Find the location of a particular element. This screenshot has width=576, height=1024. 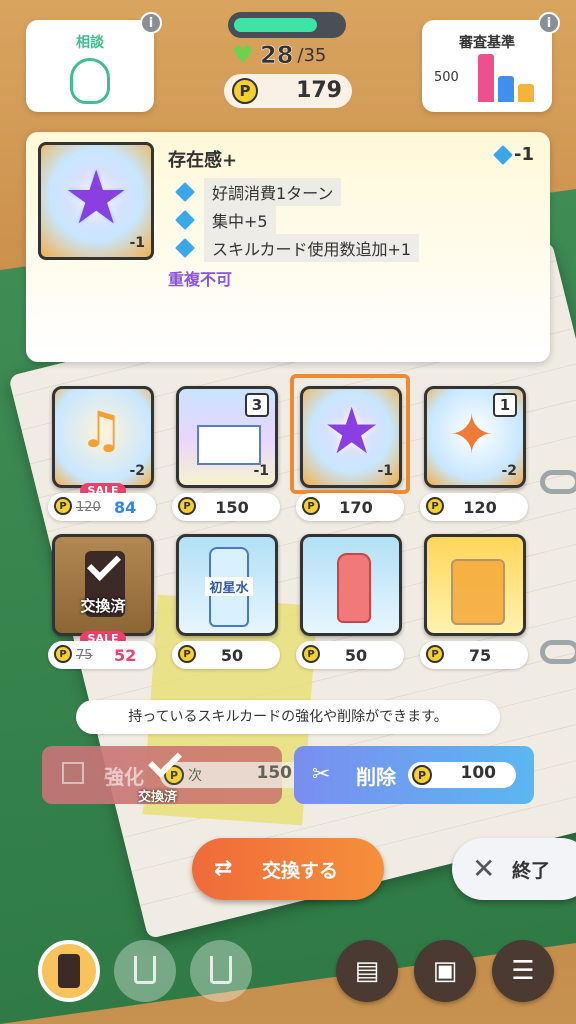

exchange-button: ⇄ 交換する is located at coordinates (288, 869).